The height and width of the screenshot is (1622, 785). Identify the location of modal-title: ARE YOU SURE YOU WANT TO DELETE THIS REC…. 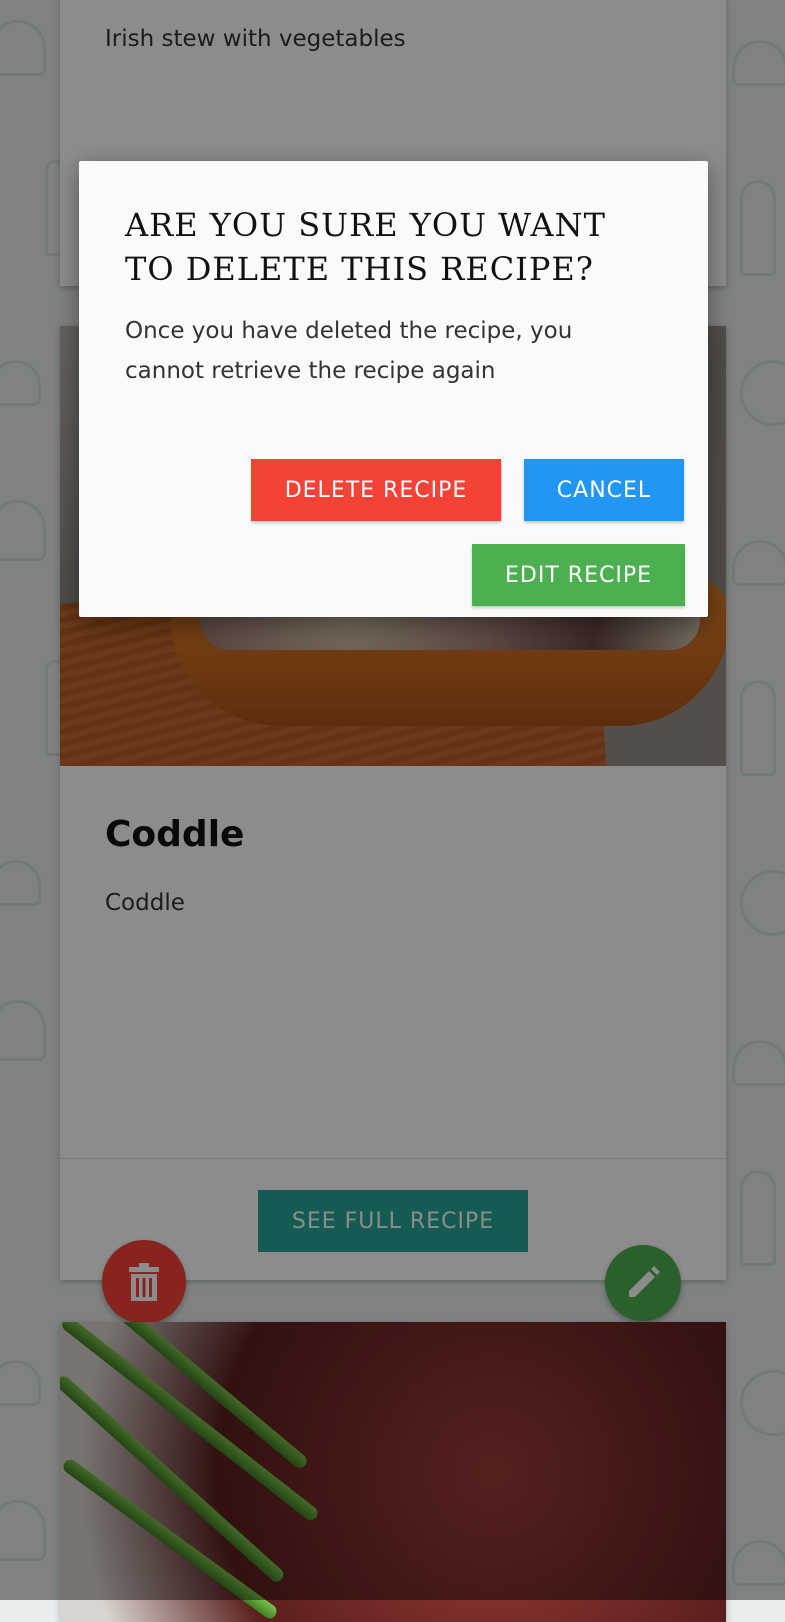
(365, 247).